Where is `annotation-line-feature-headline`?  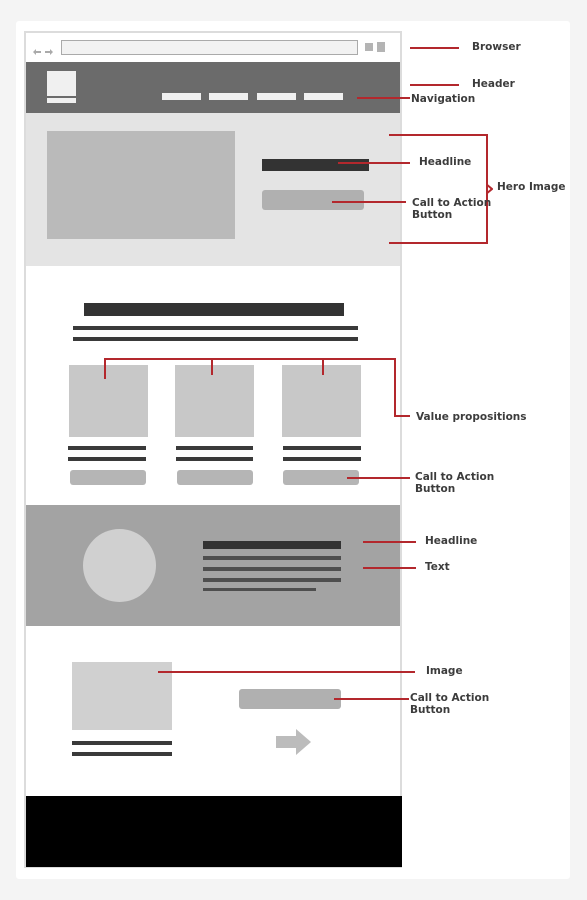
annotation-line-feature-headline is located at coordinates (389, 542).